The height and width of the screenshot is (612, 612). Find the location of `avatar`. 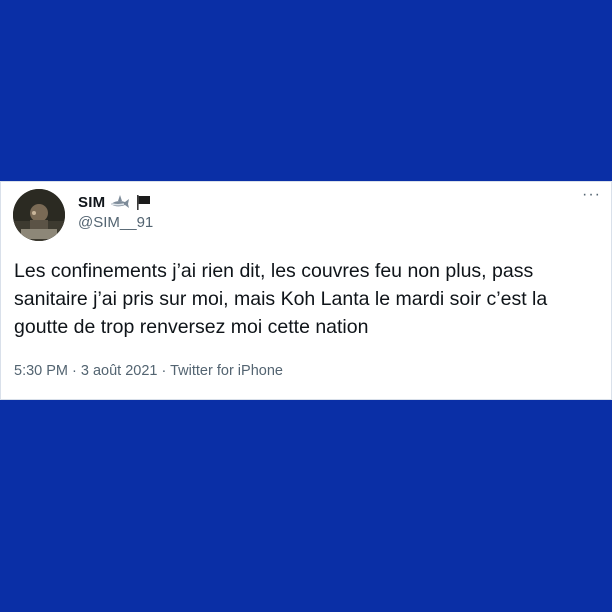

avatar is located at coordinates (39, 215).